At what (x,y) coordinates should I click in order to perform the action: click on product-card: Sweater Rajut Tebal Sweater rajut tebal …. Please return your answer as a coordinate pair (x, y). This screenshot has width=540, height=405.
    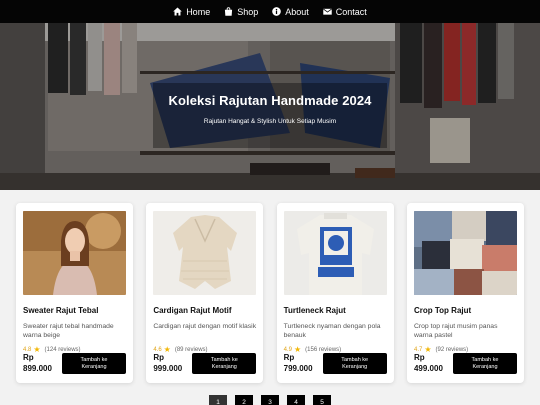
    Looking at the image, I should click on (74, 293).